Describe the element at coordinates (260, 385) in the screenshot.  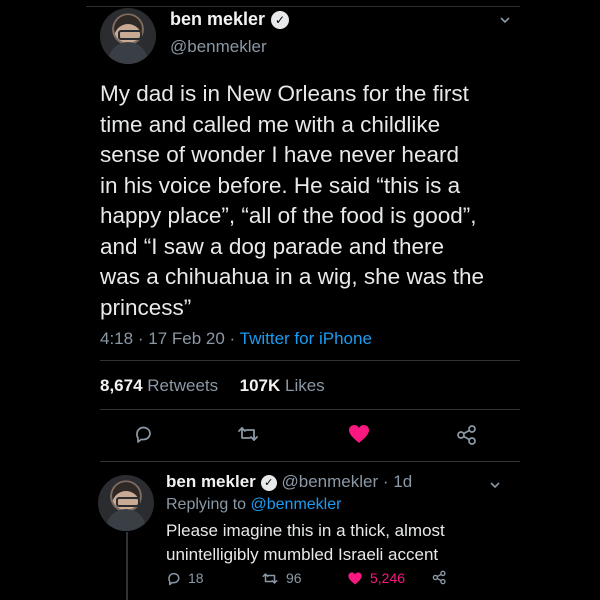
I see `likes-count: 107K` at that location.